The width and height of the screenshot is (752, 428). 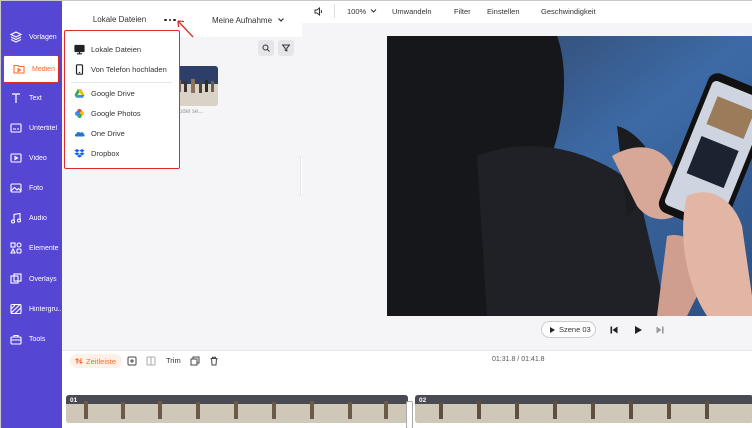 I want to click on trim-button: Trim, so click(x=173, y=360).